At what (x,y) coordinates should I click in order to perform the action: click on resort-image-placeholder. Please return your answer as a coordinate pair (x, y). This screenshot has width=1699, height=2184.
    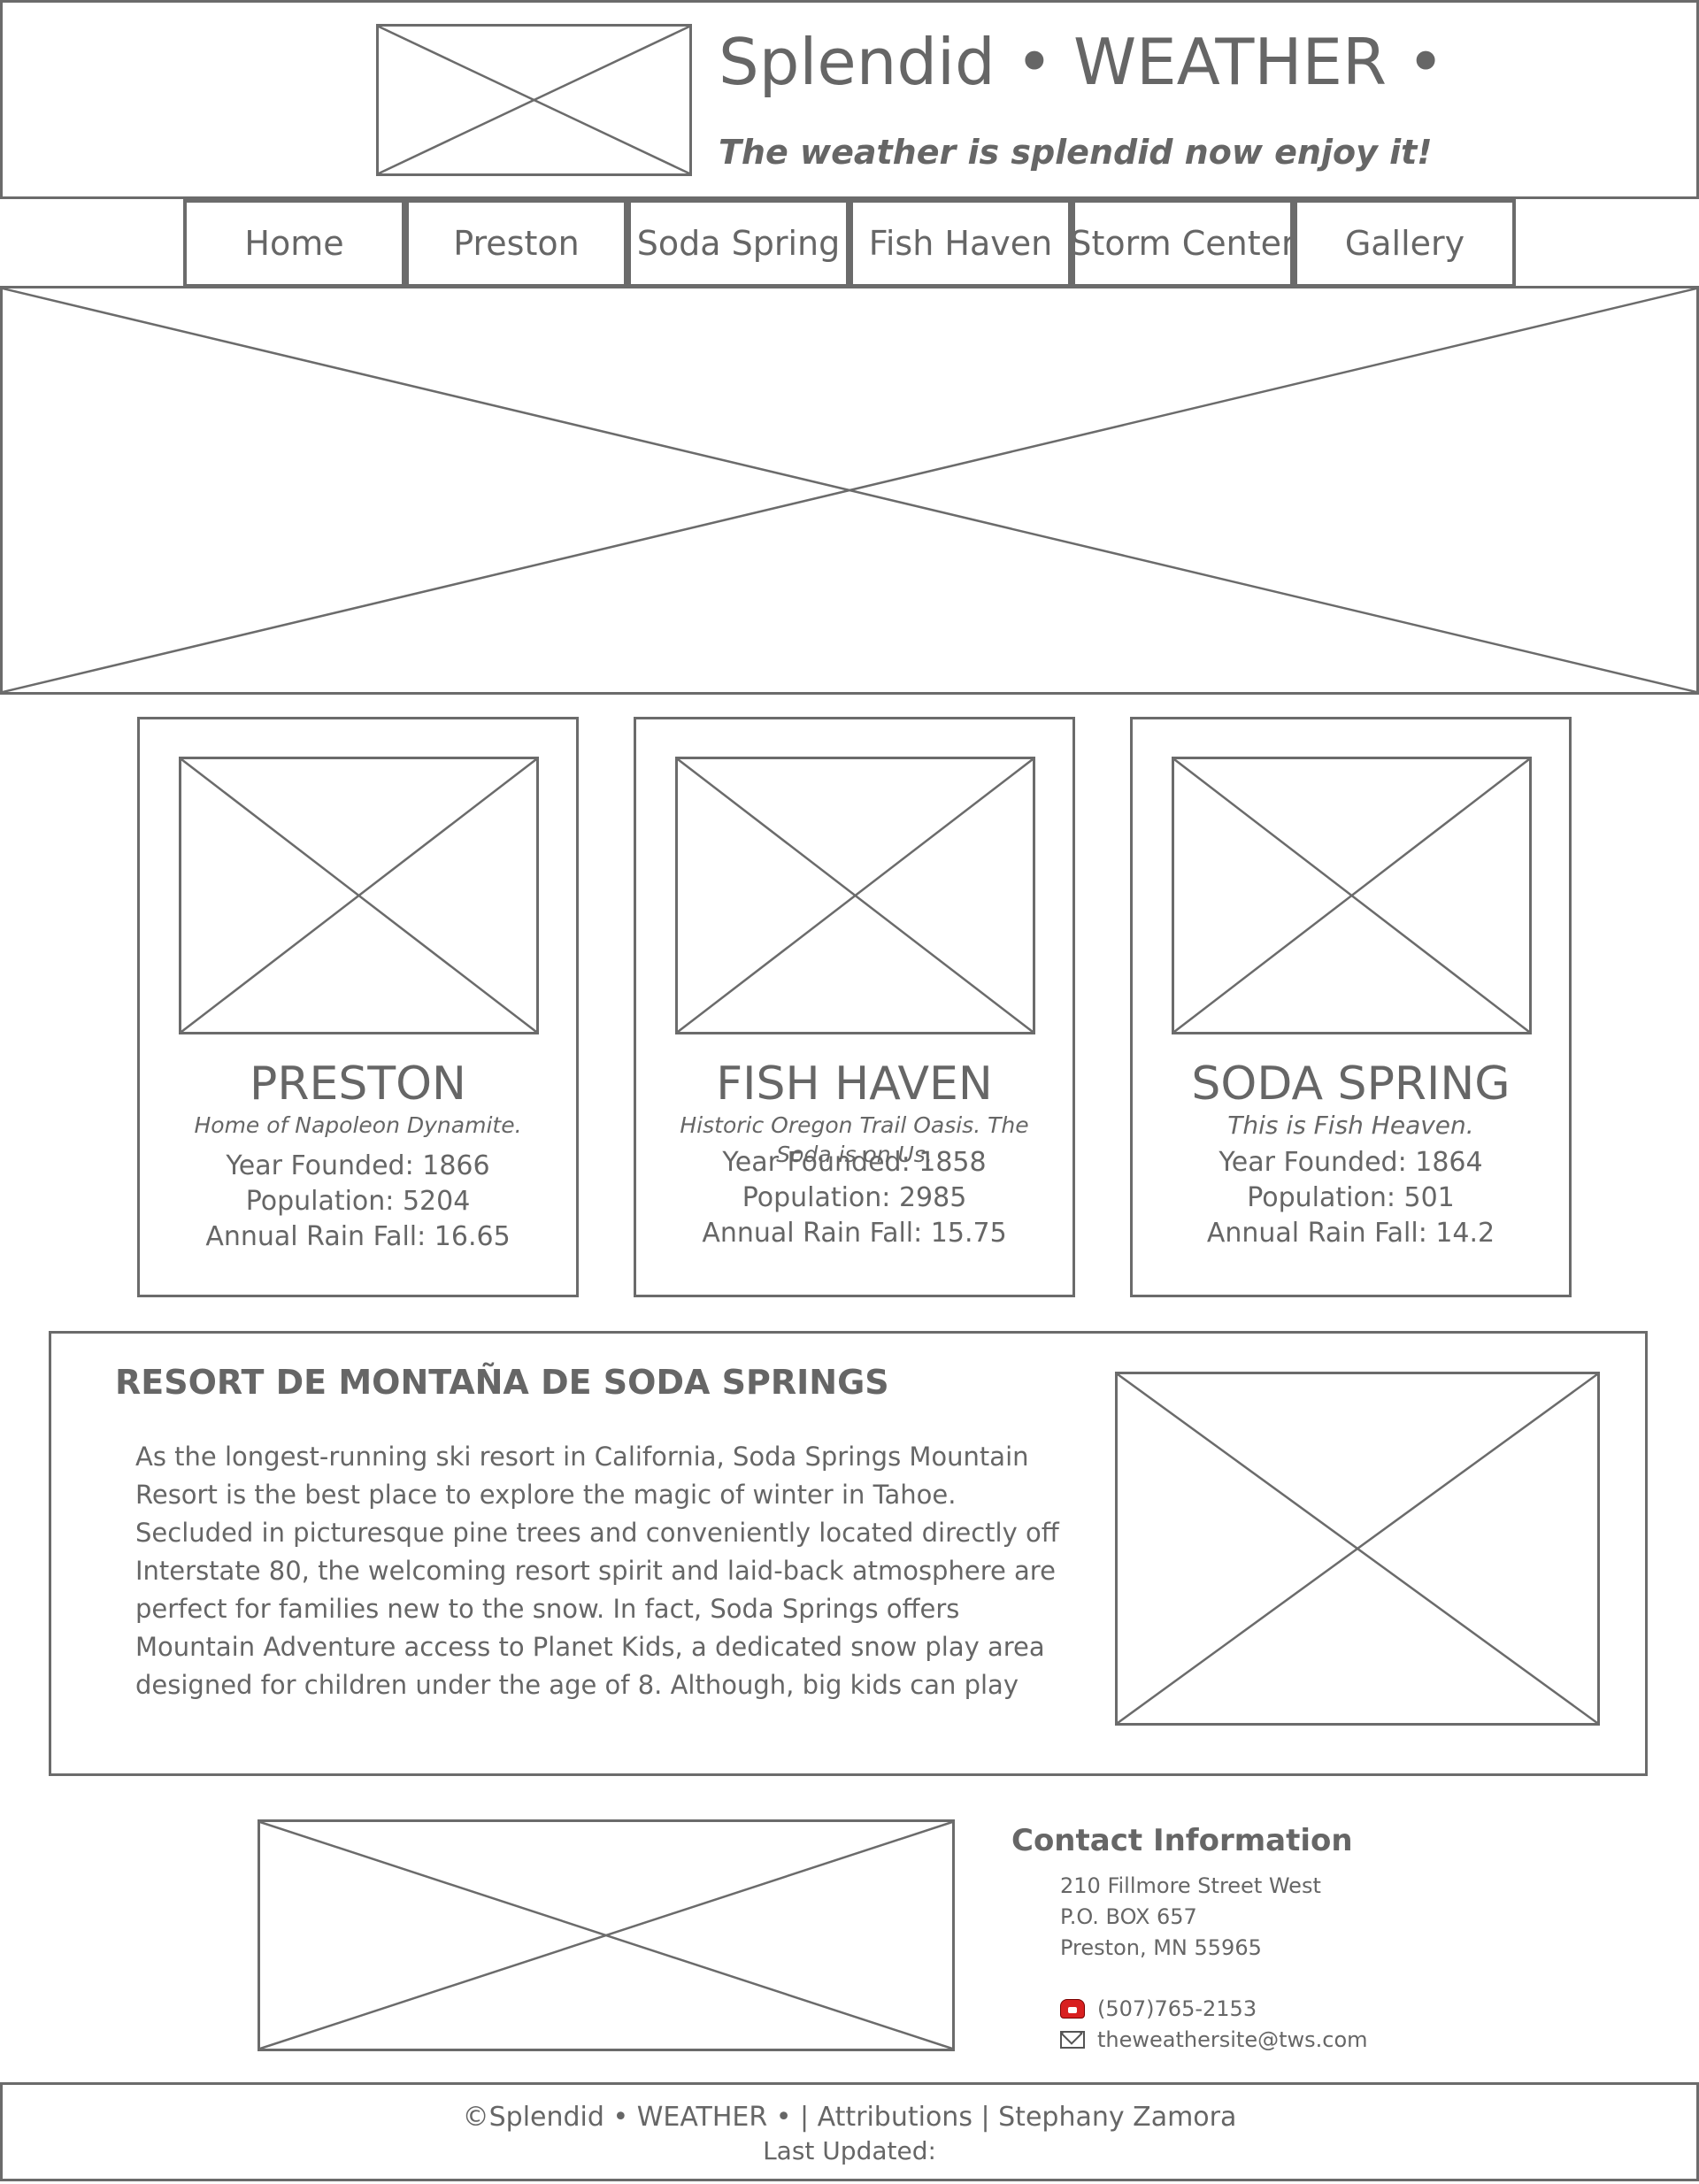
    Looking at the image, I should click on (1357, 1549).